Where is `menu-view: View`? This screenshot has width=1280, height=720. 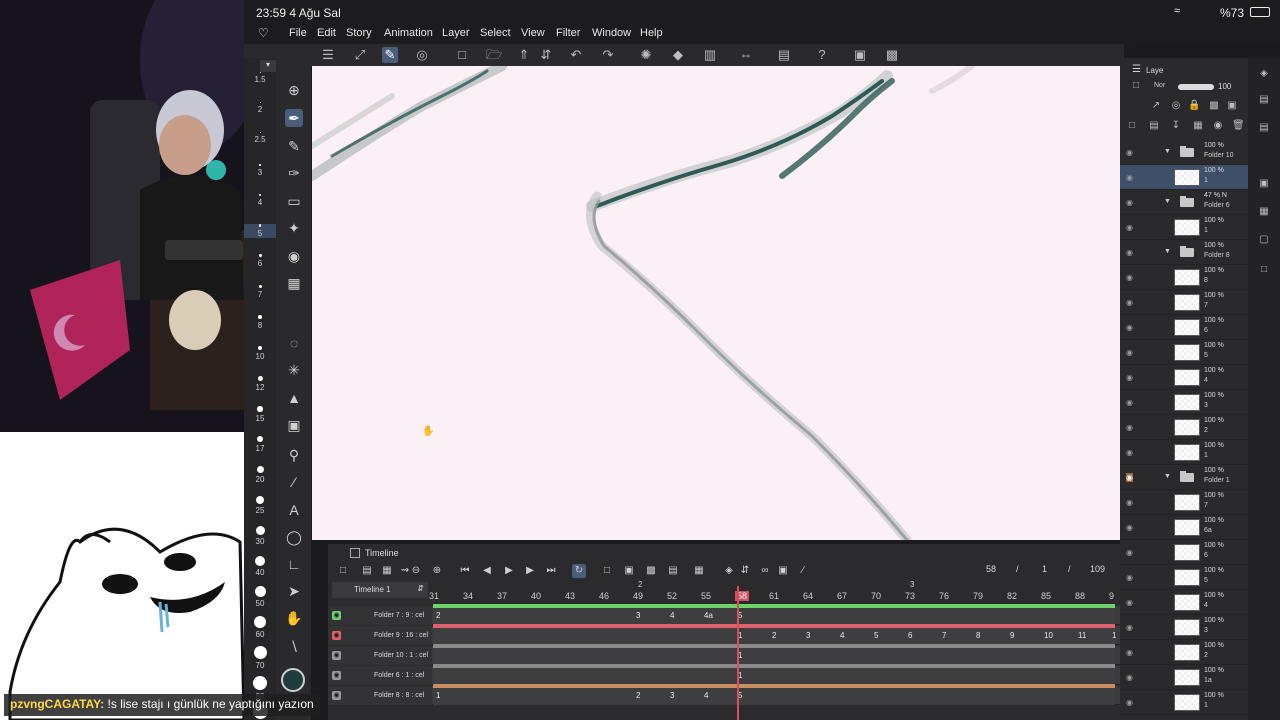 menu-view: View is located at coordinates (533, 33).